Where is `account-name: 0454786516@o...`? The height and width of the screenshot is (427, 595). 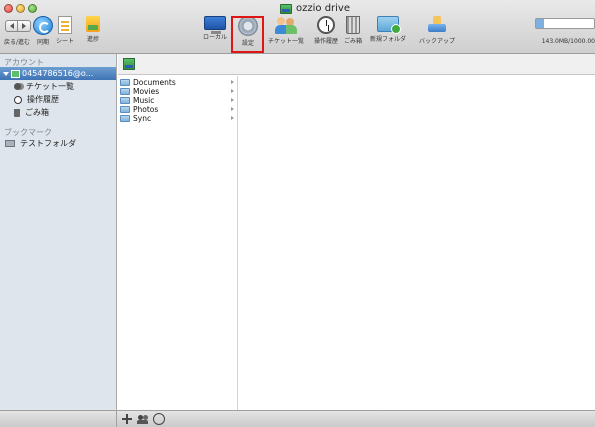
account-name: 0454786516@o... is located at coordinates (58, 73).